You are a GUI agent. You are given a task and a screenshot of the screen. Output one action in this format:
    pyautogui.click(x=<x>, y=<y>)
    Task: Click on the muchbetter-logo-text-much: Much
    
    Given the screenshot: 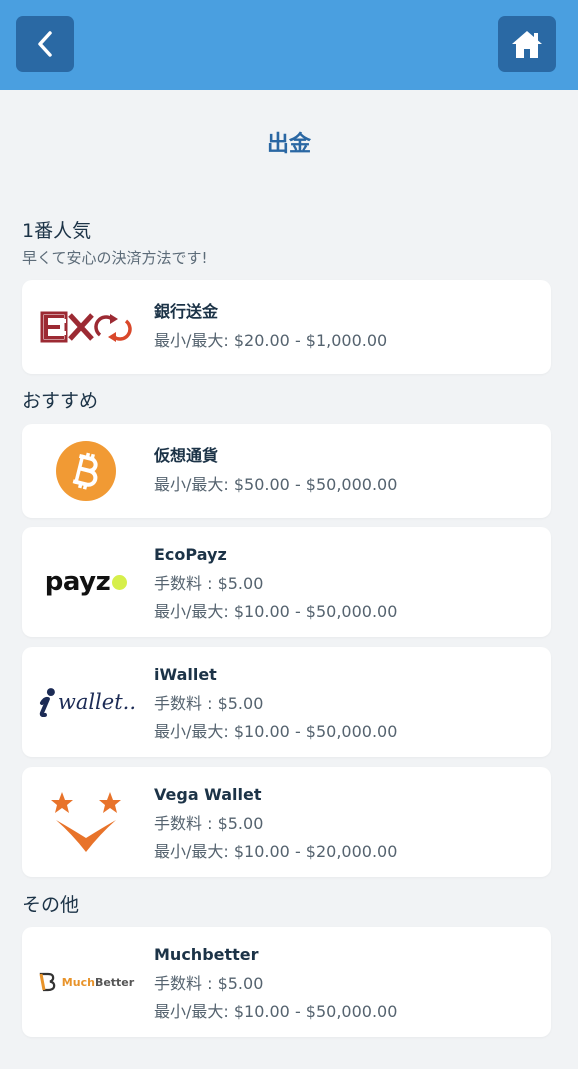 What is the action you would take?
    pyautogui.click(x=78, y=982)
    